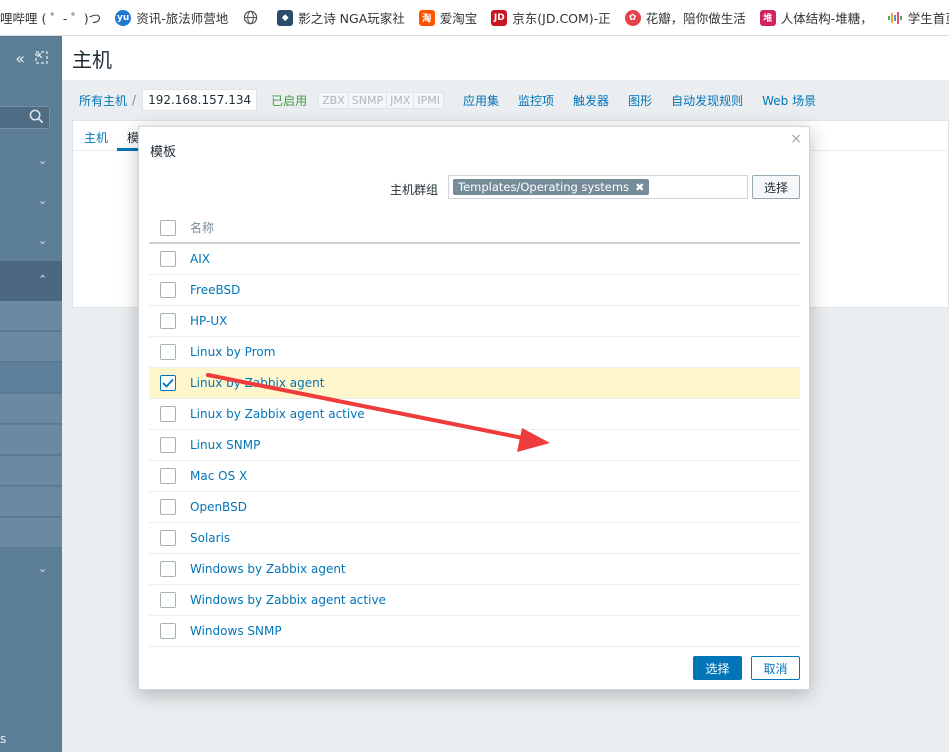  What do you see at coordinates (103, 100) in the screenshot?
I see `breadcrumb-all-hosts: 所有主机` at bounding box center [103, 100].